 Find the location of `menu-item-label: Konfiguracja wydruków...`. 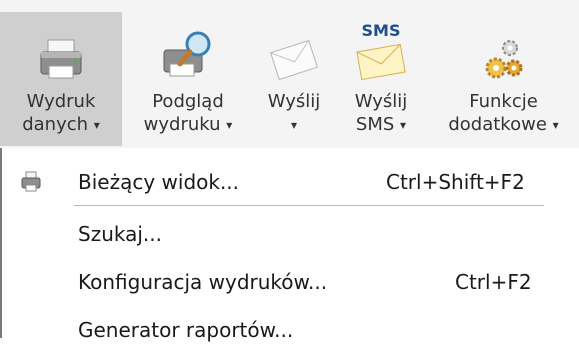

menu-item-label: Konfiguracja wydruków... is located at coordinates (203, 282).